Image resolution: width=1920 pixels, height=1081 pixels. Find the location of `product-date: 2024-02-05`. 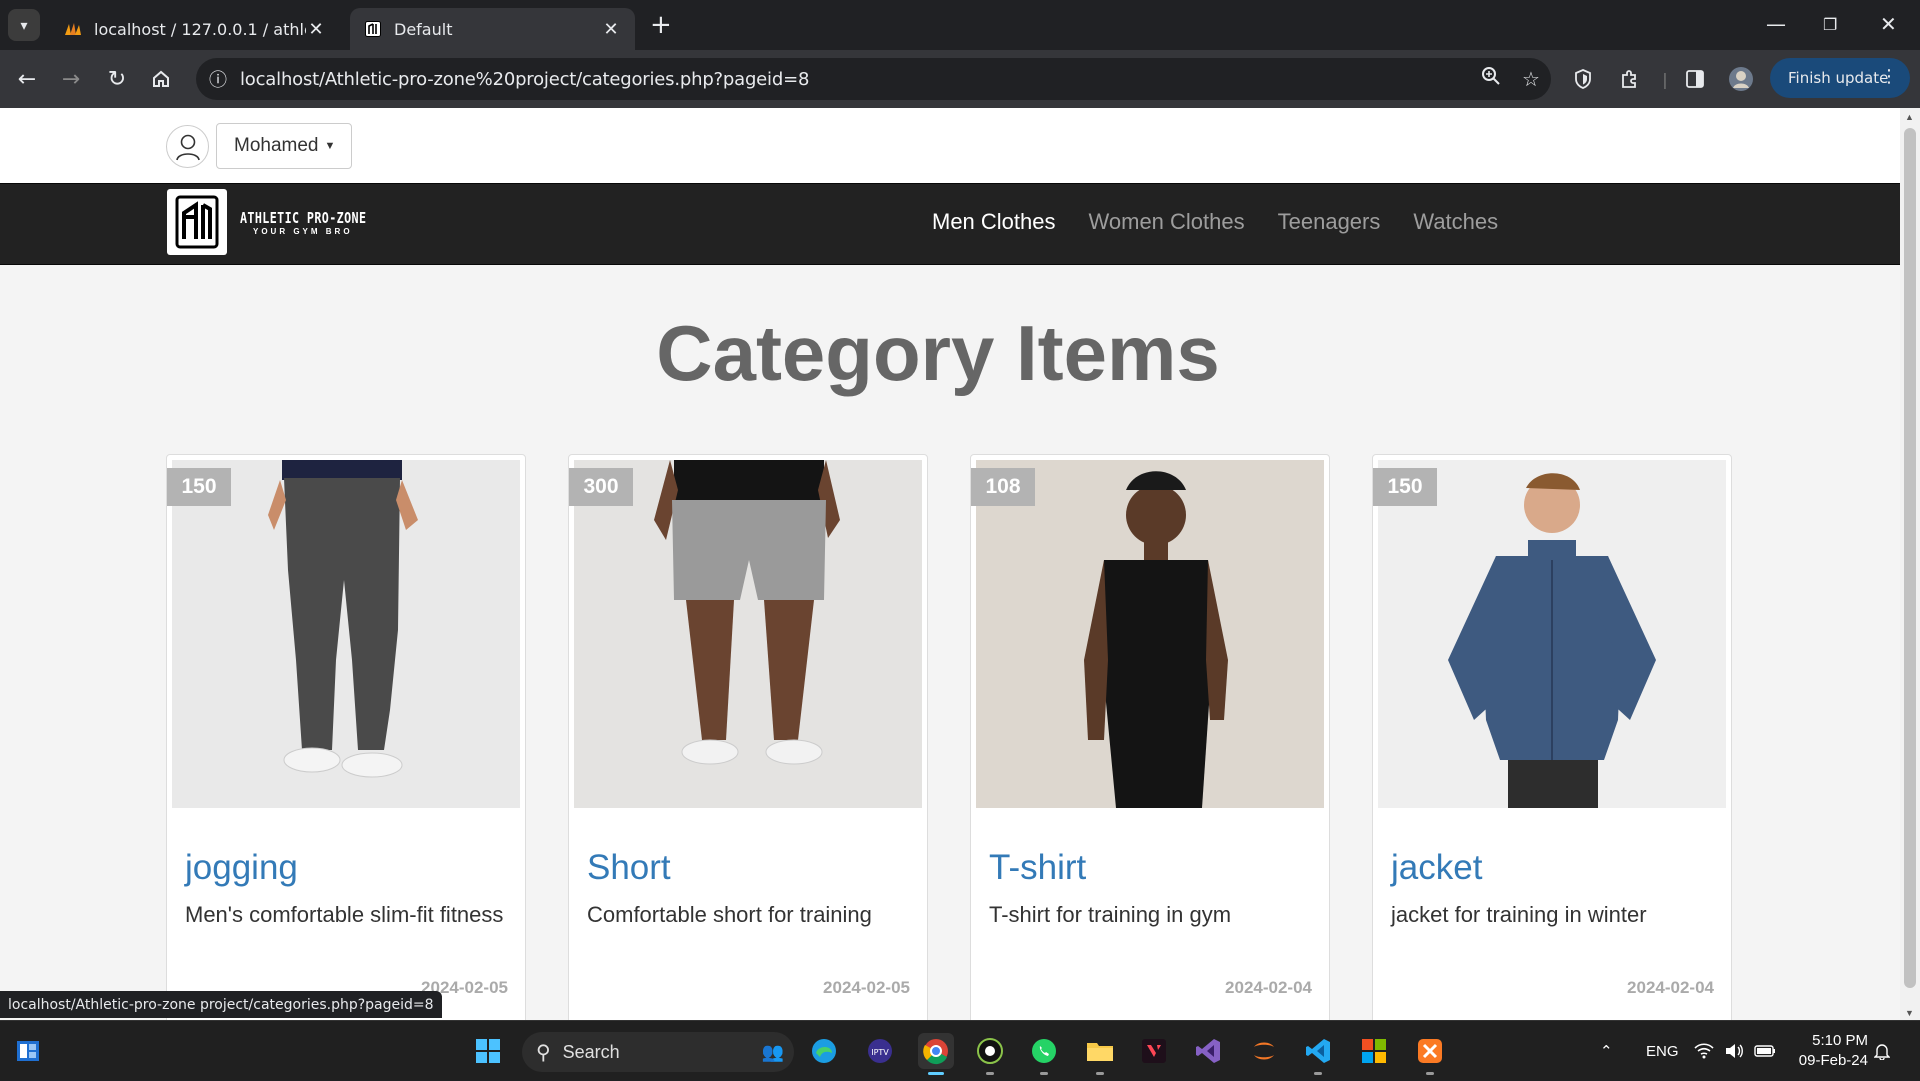

product-date: 2024-02-05 is located at coordinates (866, 987).